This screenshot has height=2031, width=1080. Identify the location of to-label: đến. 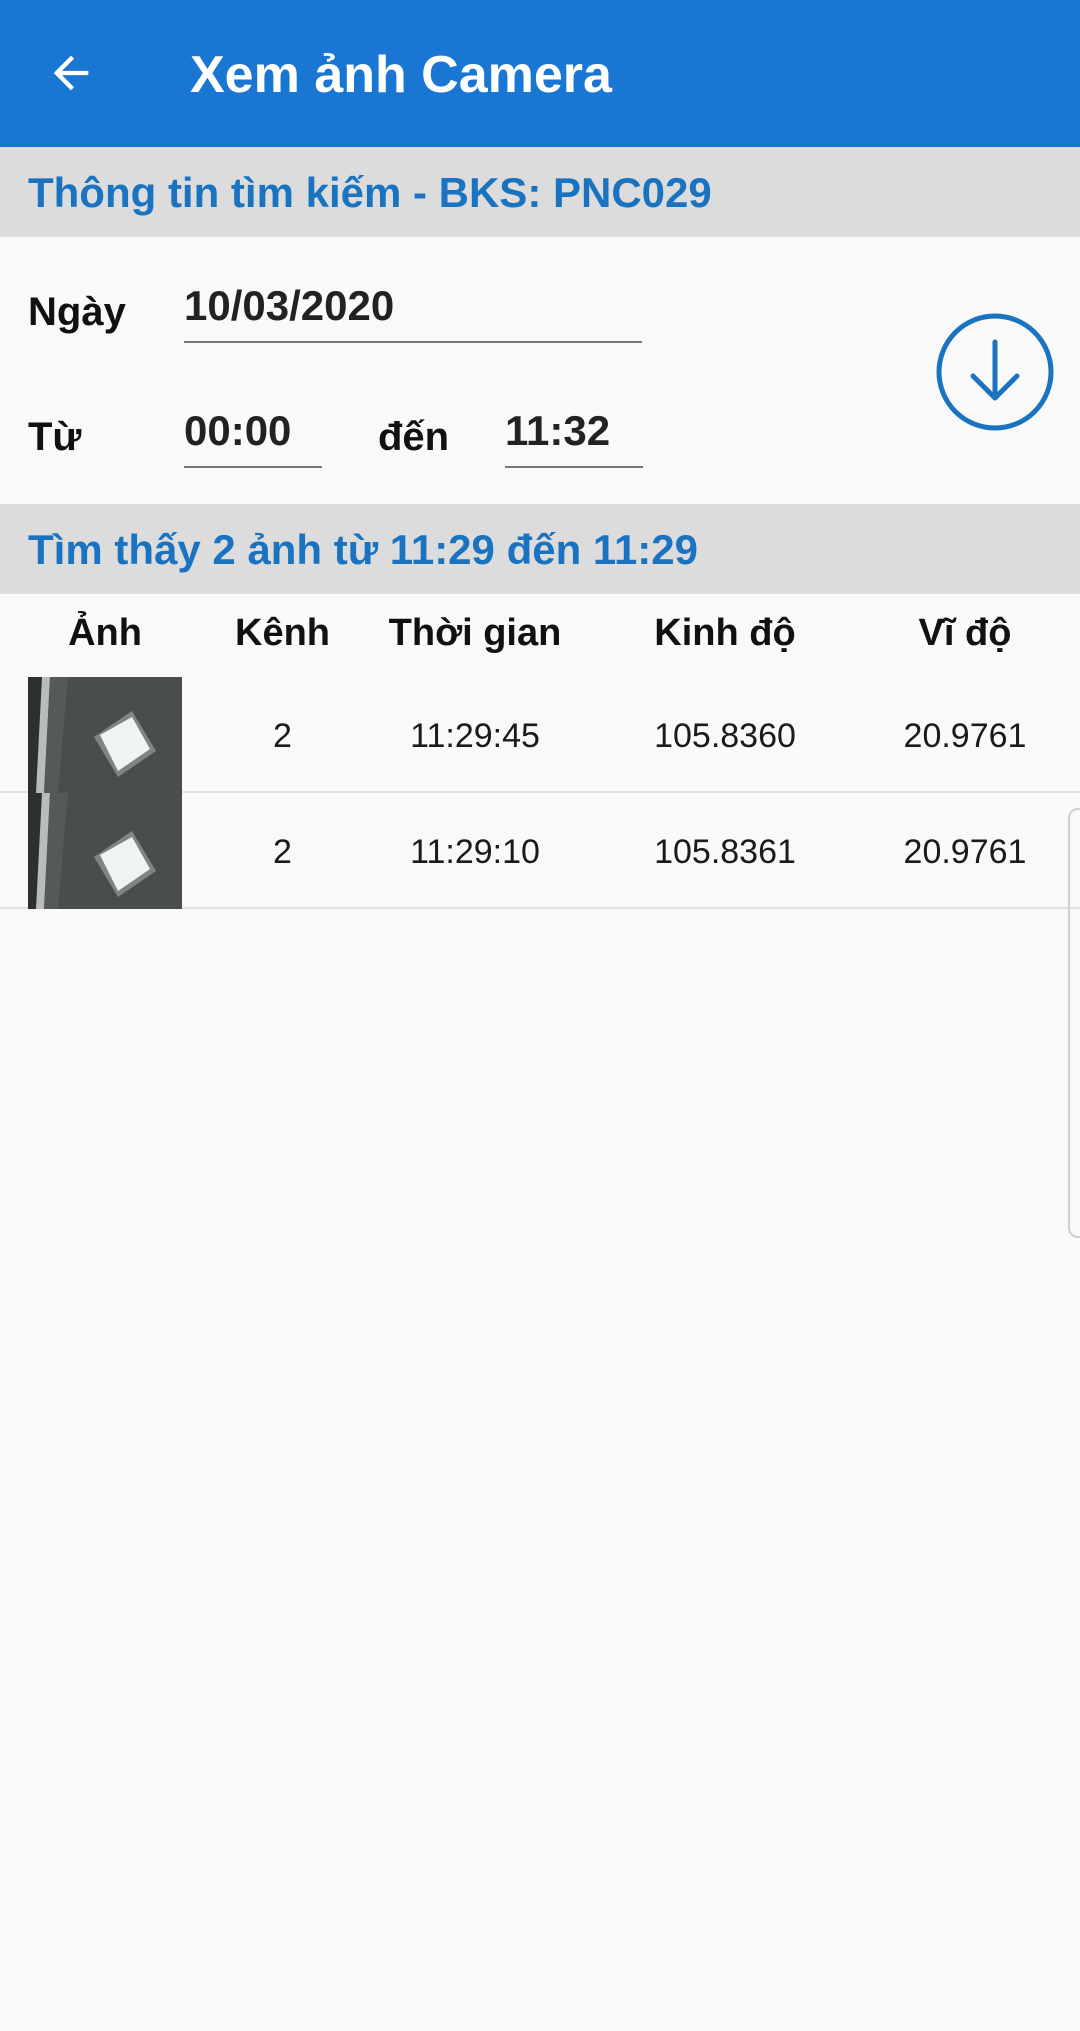
(414, 437).